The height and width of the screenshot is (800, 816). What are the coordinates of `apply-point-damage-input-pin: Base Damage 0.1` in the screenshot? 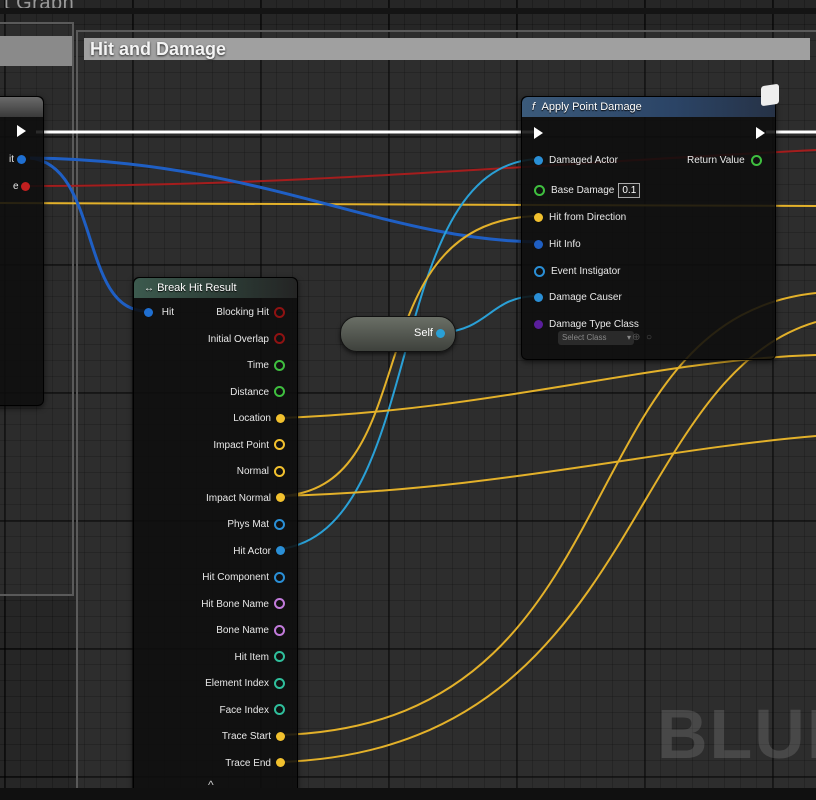 It's located at (587, 190).